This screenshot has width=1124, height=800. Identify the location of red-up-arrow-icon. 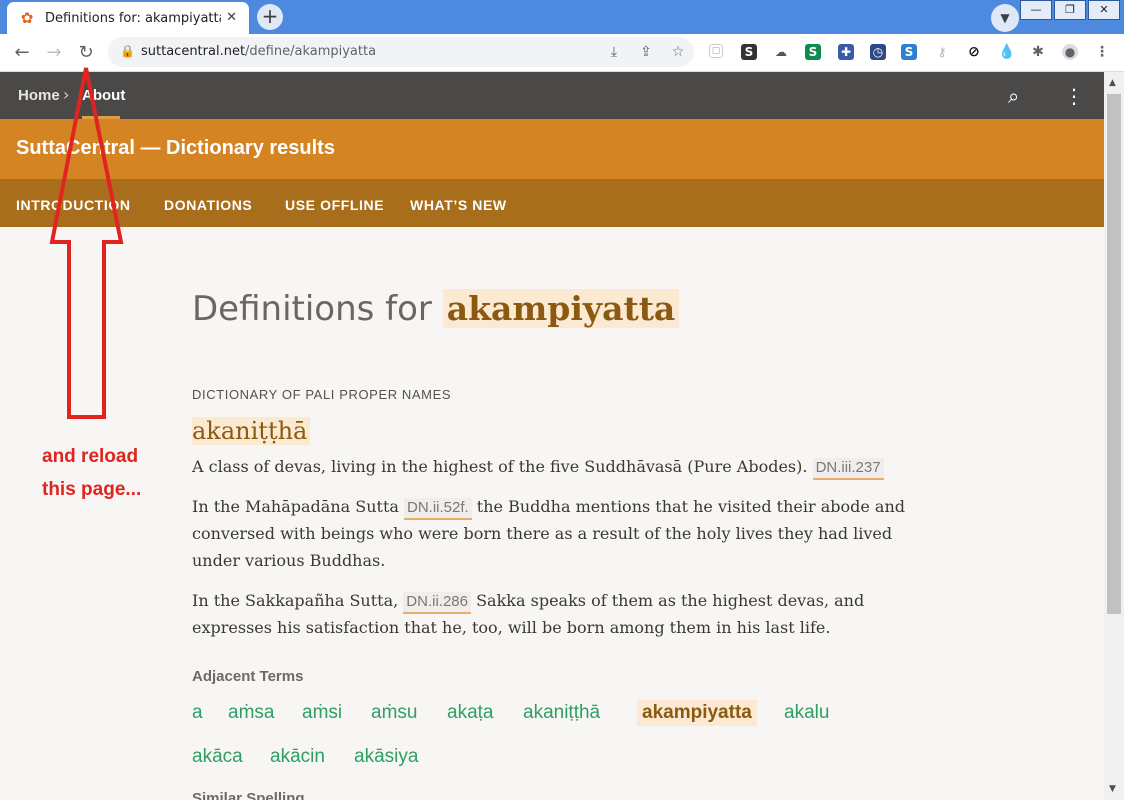
(86, 243).